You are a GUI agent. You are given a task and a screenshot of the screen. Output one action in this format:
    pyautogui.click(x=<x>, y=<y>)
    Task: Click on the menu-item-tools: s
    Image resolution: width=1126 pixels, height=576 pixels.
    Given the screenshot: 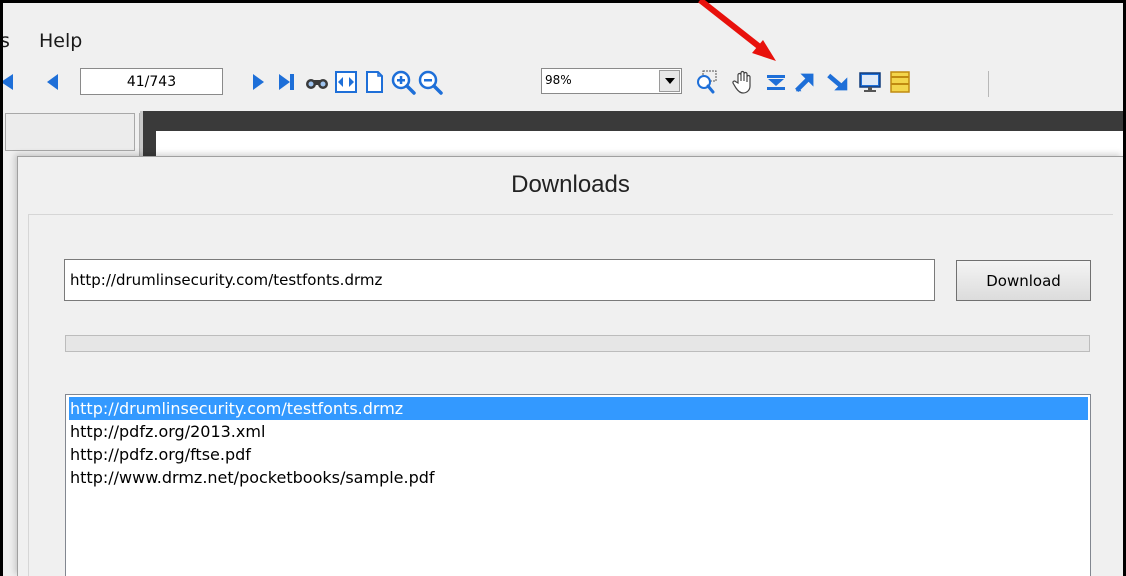 What is the action you would take?
    pyautogui.click(x=6, y=41)
    